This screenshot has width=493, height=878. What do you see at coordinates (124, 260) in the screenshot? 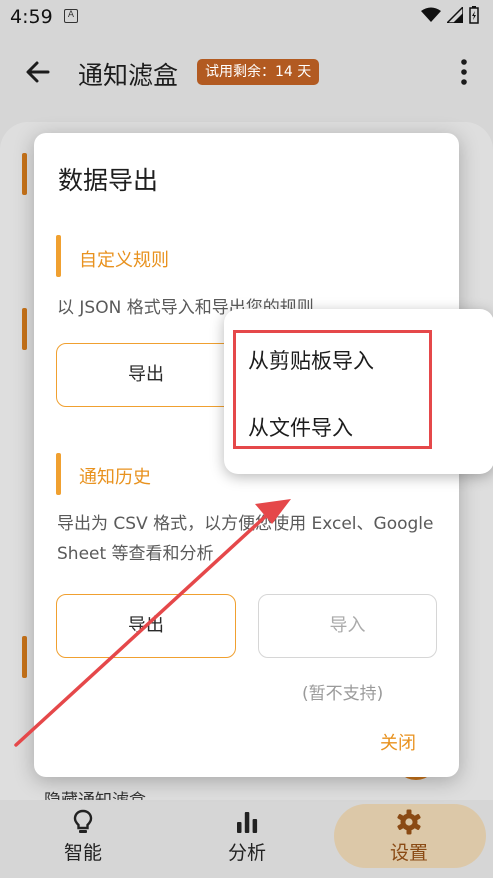
I see `custom-rules-title: 自定义规则` at bounding box center [124, 260].